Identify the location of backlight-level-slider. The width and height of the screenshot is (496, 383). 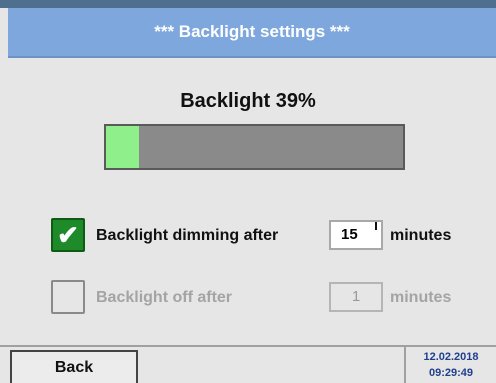
(254, 147).